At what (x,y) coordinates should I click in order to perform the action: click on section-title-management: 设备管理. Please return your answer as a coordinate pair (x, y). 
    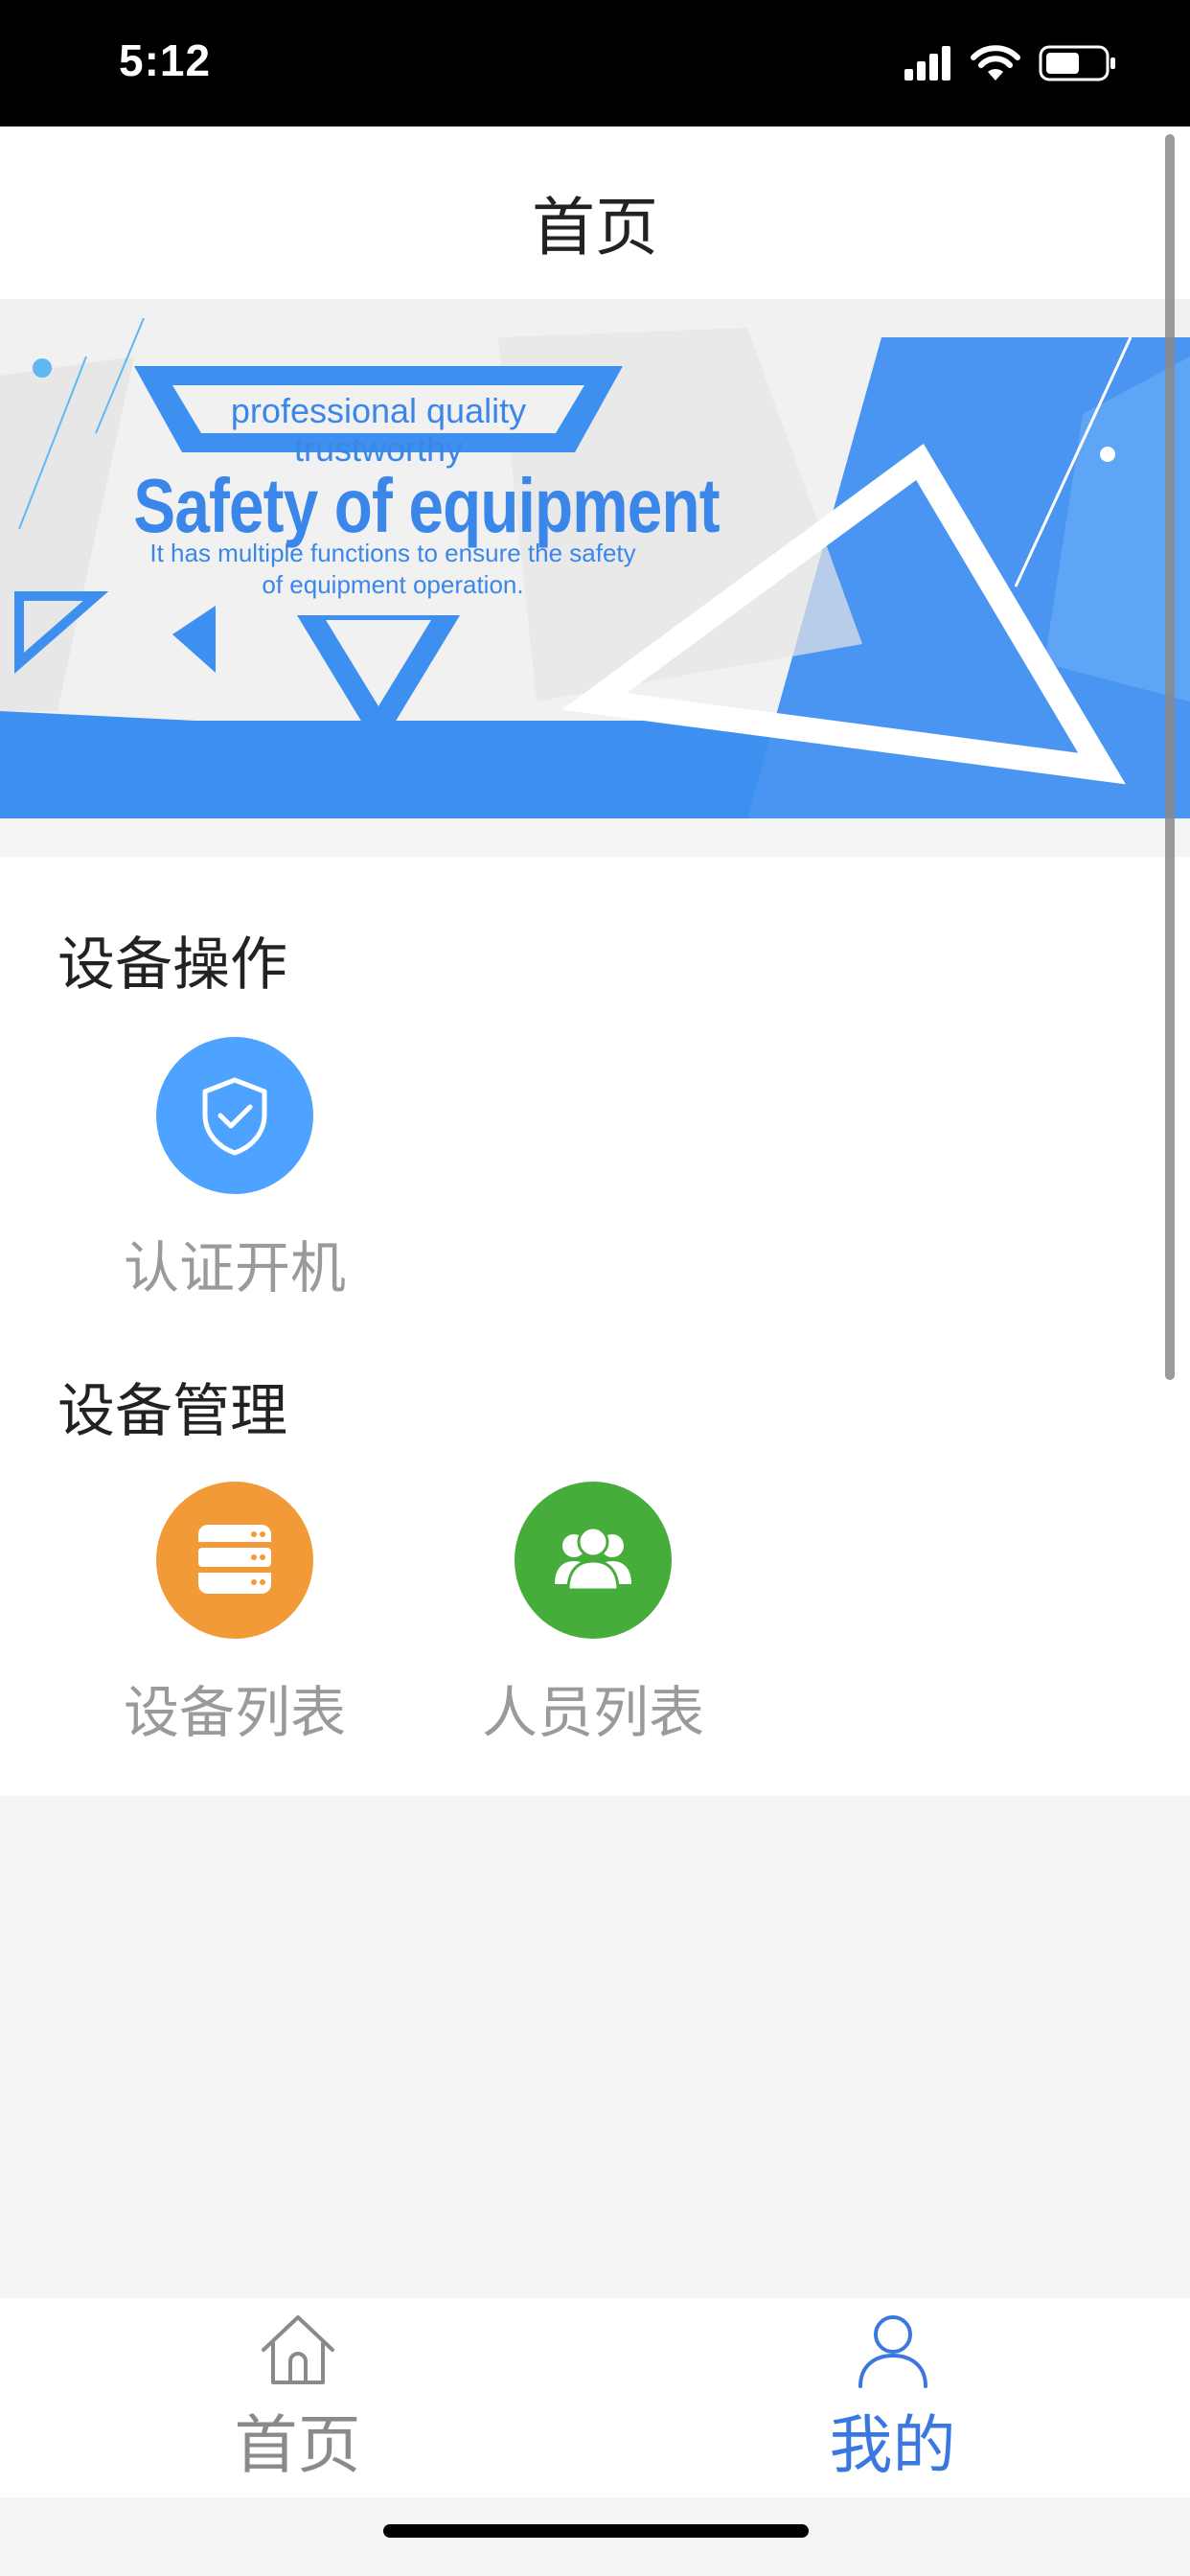
    Looking at the image, I should click on (172, 1411).